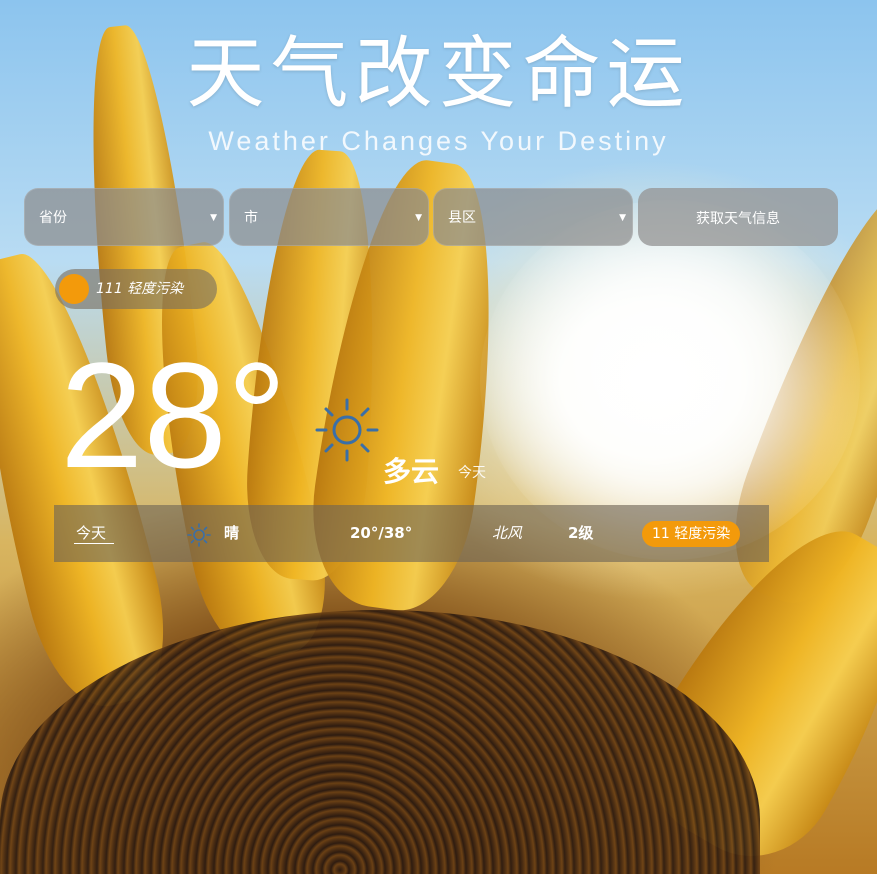 The image size is (877, 874). Describe the element at coordinates (232, 533) in the screenshot. I see `forecast-weather: 晴` at that location.